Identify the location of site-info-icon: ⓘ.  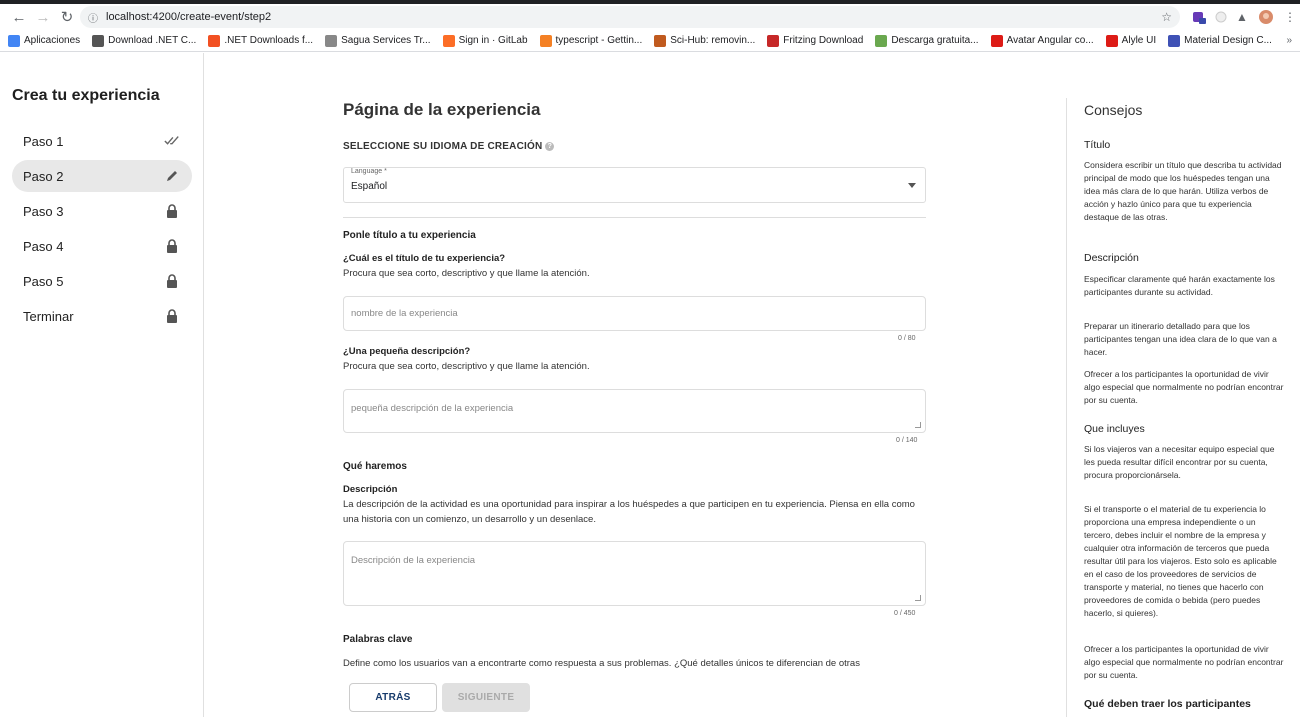
(93, 17).